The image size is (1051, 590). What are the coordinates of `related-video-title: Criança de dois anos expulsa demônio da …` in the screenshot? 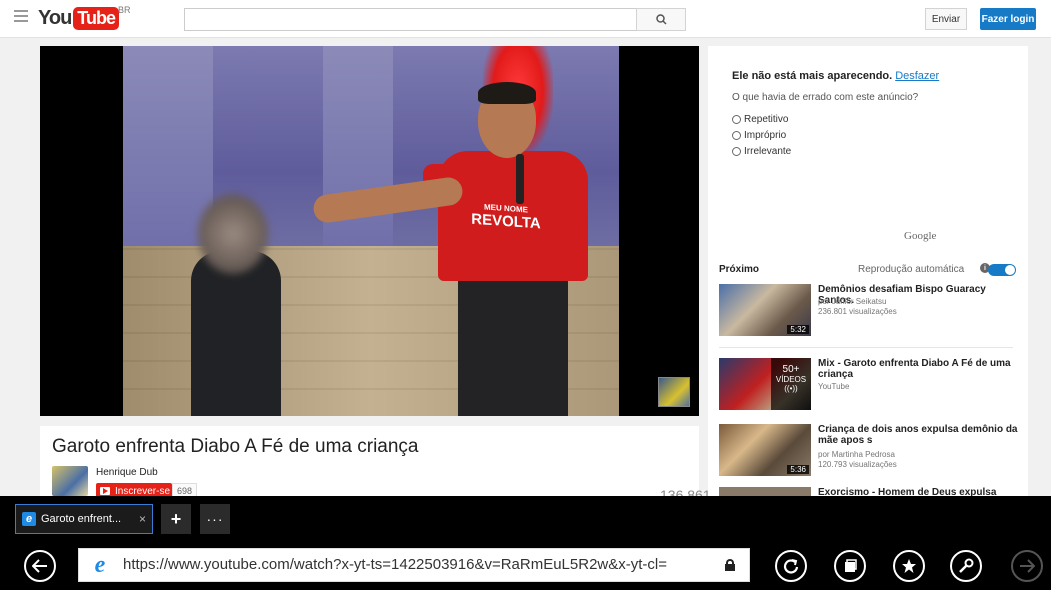 It's located at (918, 435).